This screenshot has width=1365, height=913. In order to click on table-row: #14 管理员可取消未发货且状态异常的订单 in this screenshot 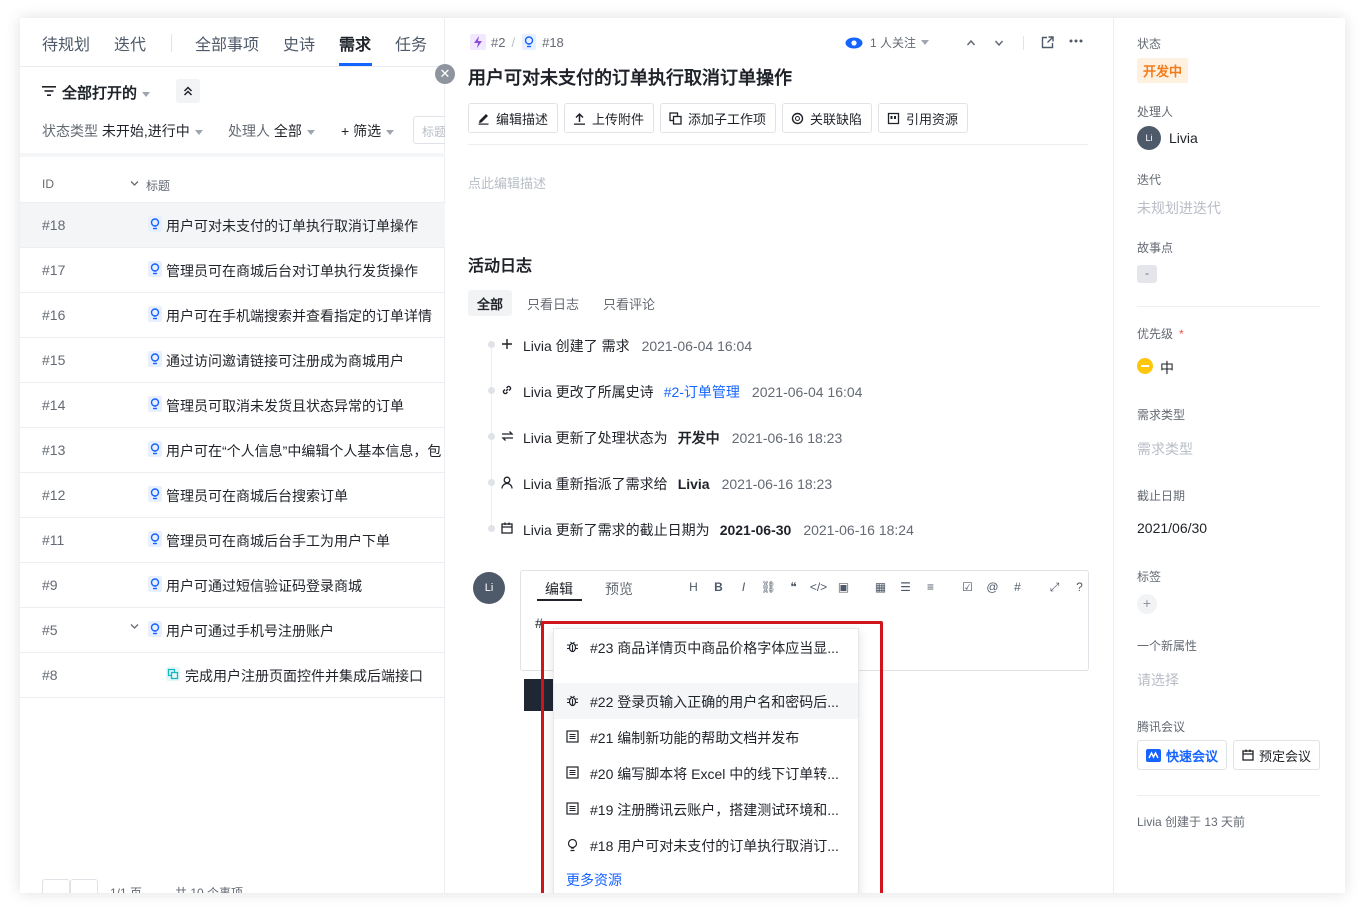, I will do `click(232, 405)`.